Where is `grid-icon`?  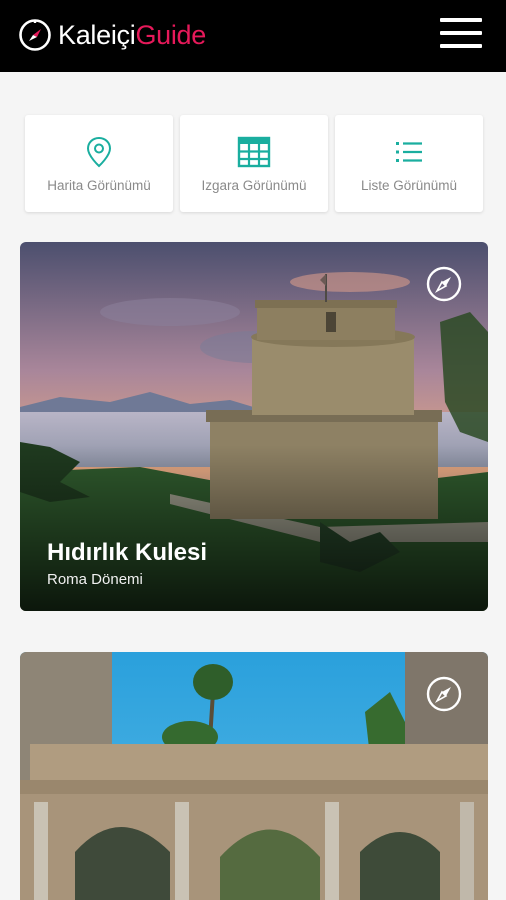 grid-icon is located at coordinates (254, 152).